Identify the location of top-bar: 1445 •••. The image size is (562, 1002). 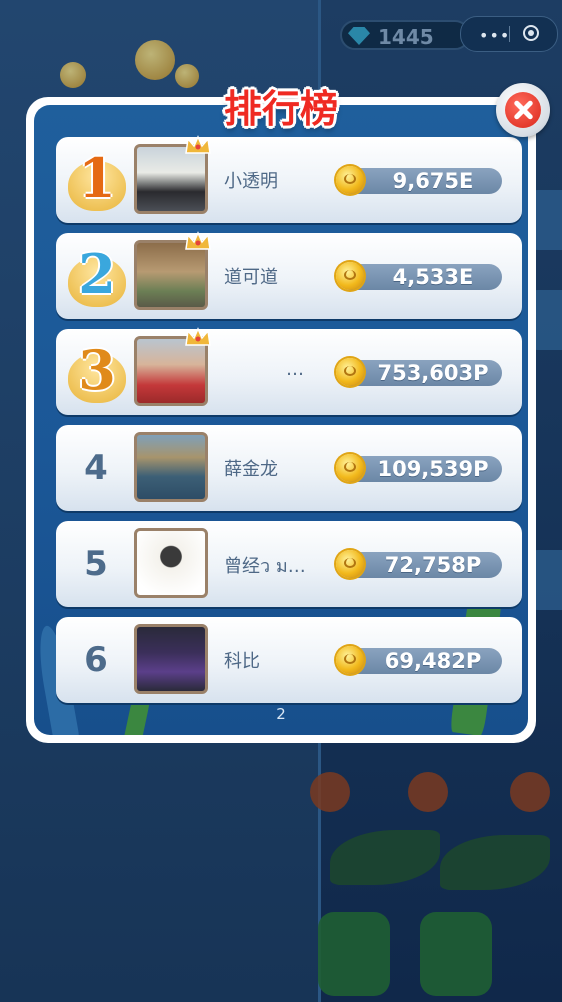
(440, 36).